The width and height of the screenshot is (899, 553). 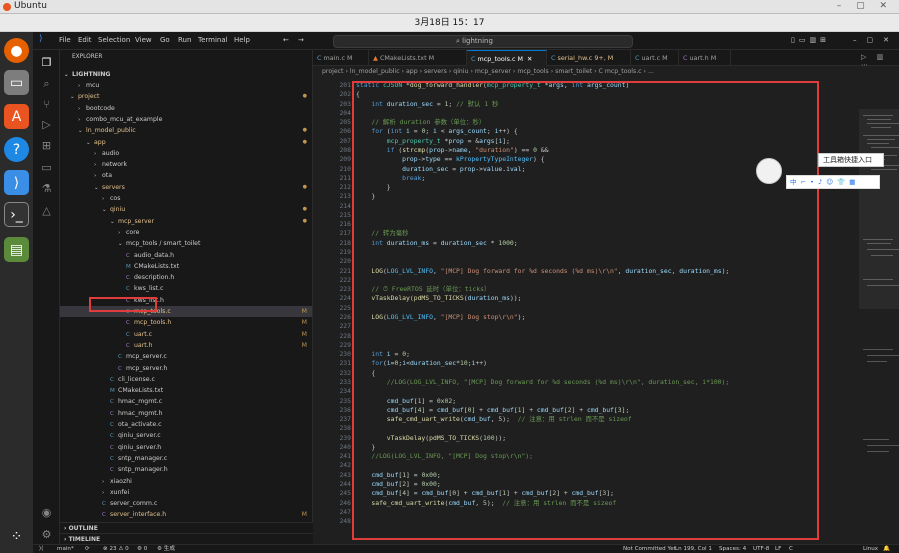 I want to click on tab-uart-c: C uart.c M, so click(x=655, y=58).